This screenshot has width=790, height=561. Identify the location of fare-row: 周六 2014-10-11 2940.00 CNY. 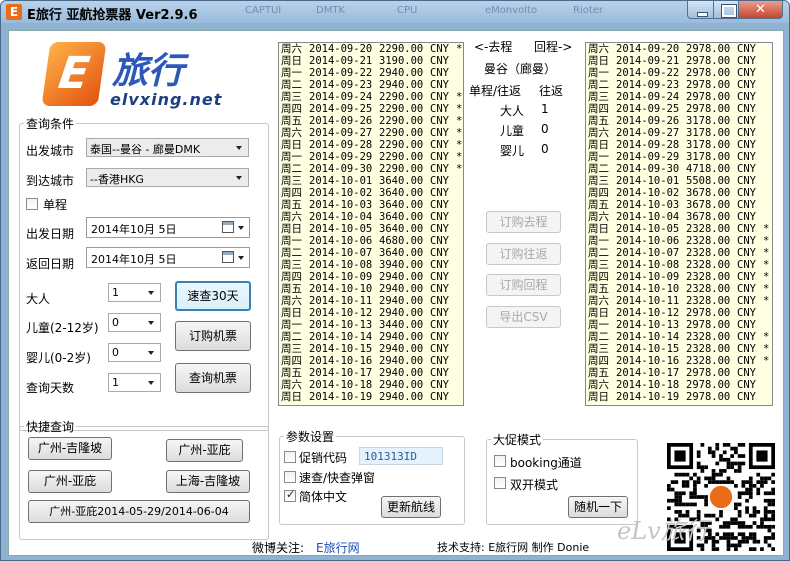
(371, 301).